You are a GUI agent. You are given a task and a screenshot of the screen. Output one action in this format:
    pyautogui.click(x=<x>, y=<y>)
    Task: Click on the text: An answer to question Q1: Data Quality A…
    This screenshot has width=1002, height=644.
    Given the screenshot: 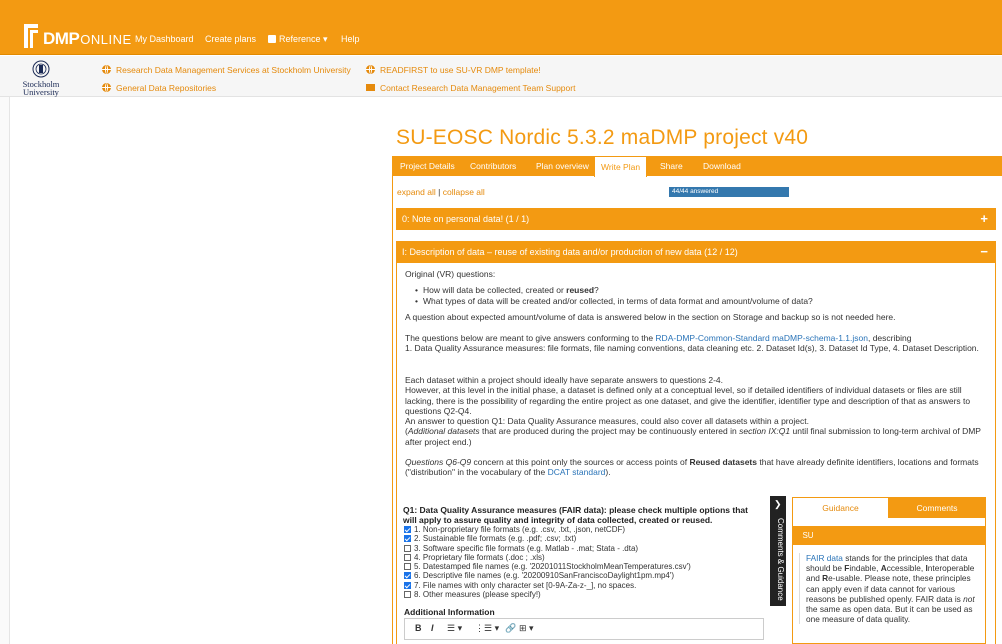 What is the action you would take?
    pyautogui.click(x=607, y=421)
    